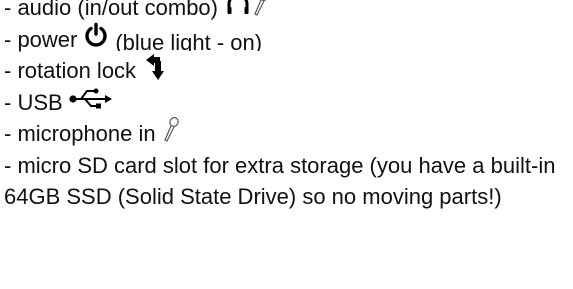 This screenshot has height=289, width=573. I want to click on list-item-text: - microphone in, so click(80, 133).